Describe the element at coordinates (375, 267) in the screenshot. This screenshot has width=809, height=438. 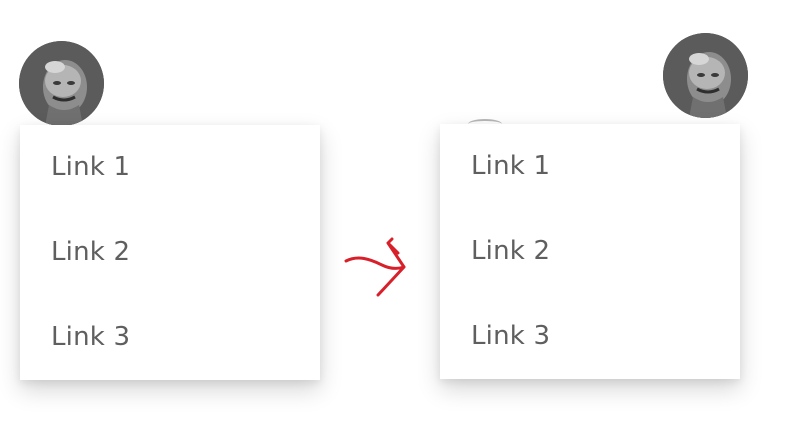
I see `arrow-right-icon` at that location.